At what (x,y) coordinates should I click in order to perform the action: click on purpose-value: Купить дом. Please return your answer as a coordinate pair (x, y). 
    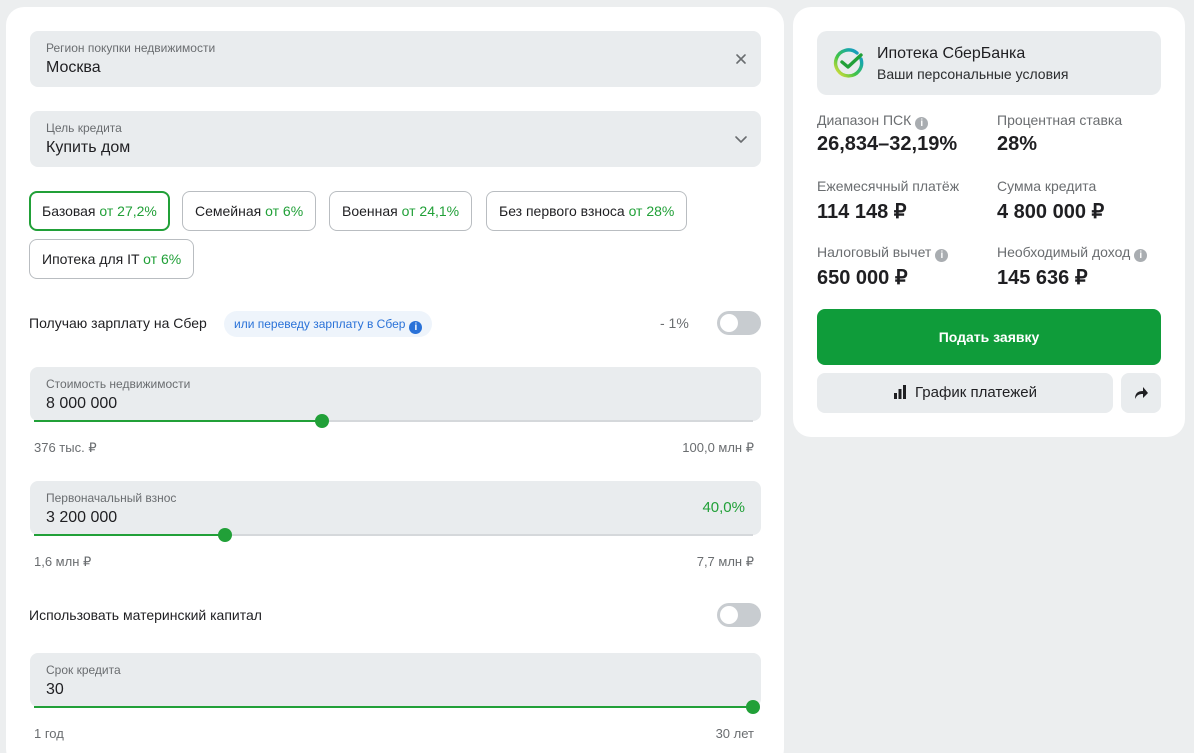
    Looking at the image, I should click on (88, 147).